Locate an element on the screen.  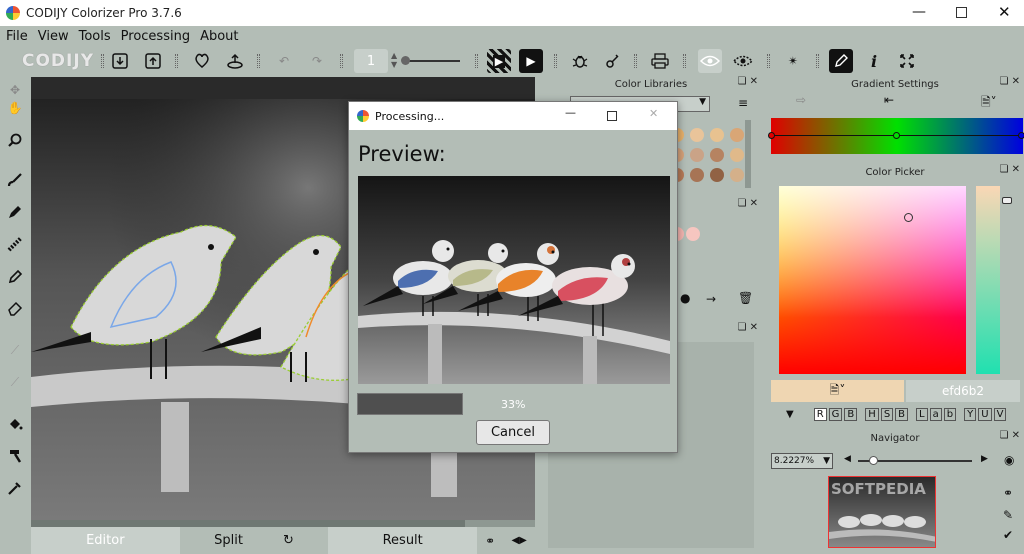
export-icon is located at coordinates (153, 61).